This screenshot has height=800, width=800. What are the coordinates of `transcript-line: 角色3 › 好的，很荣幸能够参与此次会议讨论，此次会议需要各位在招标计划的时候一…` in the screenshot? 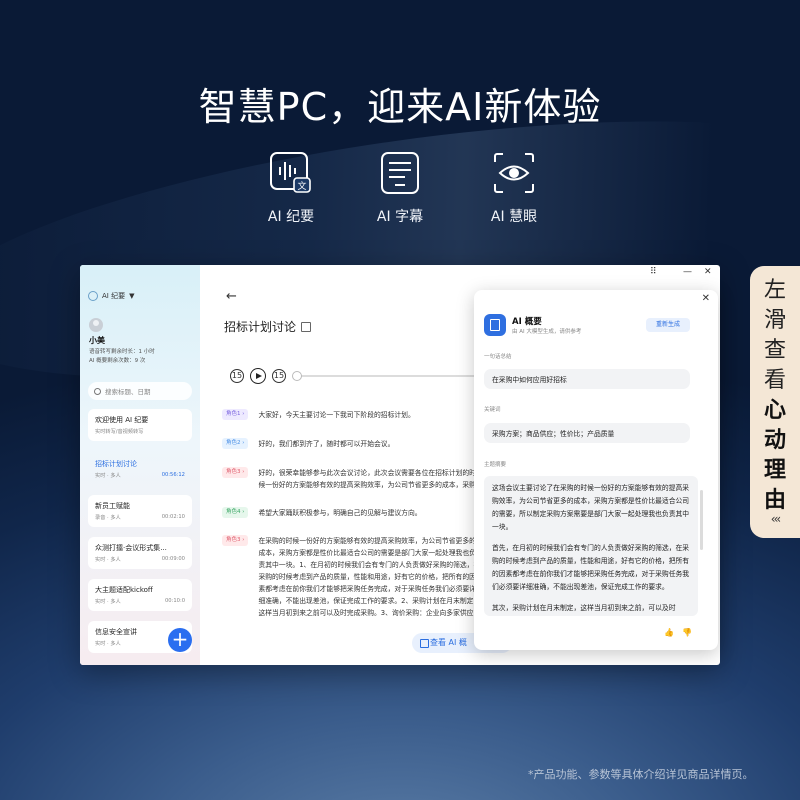 It's located at (352, 480).